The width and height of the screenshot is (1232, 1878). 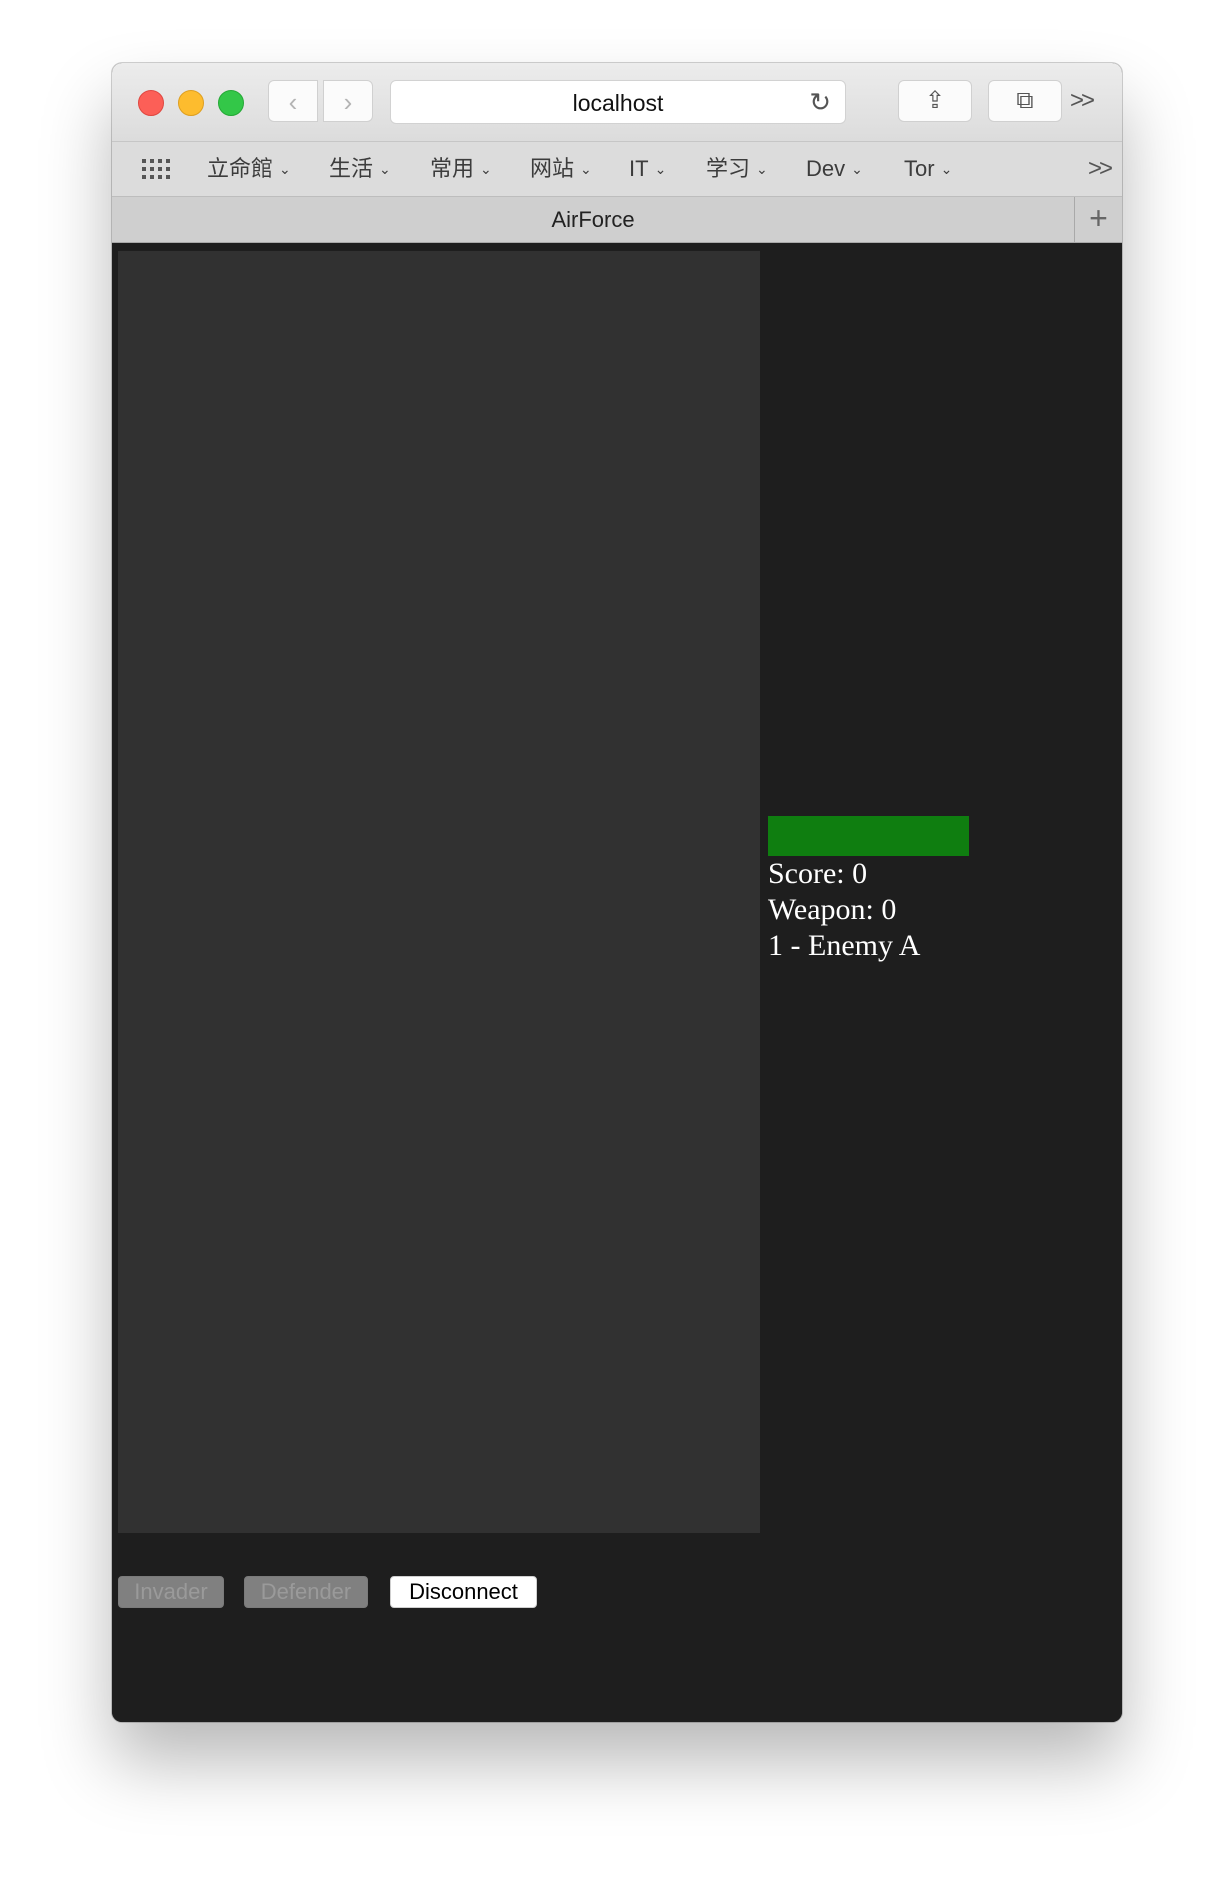 I want to click on zoom-window-button, so click(x=231, y=103).